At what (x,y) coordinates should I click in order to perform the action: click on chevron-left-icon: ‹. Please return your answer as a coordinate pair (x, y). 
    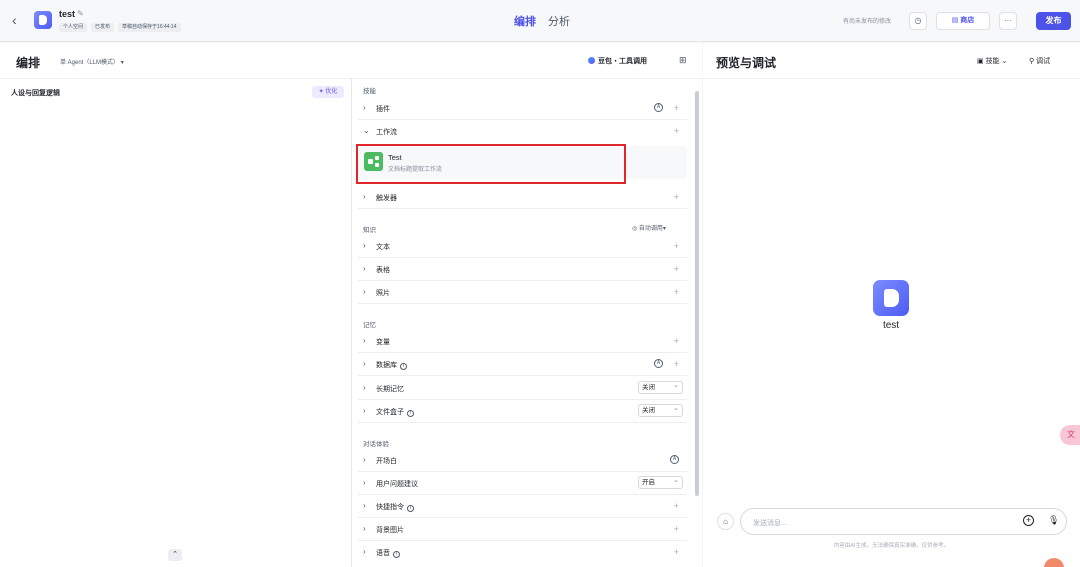
    Looking at the image, I should click on (18, 20).